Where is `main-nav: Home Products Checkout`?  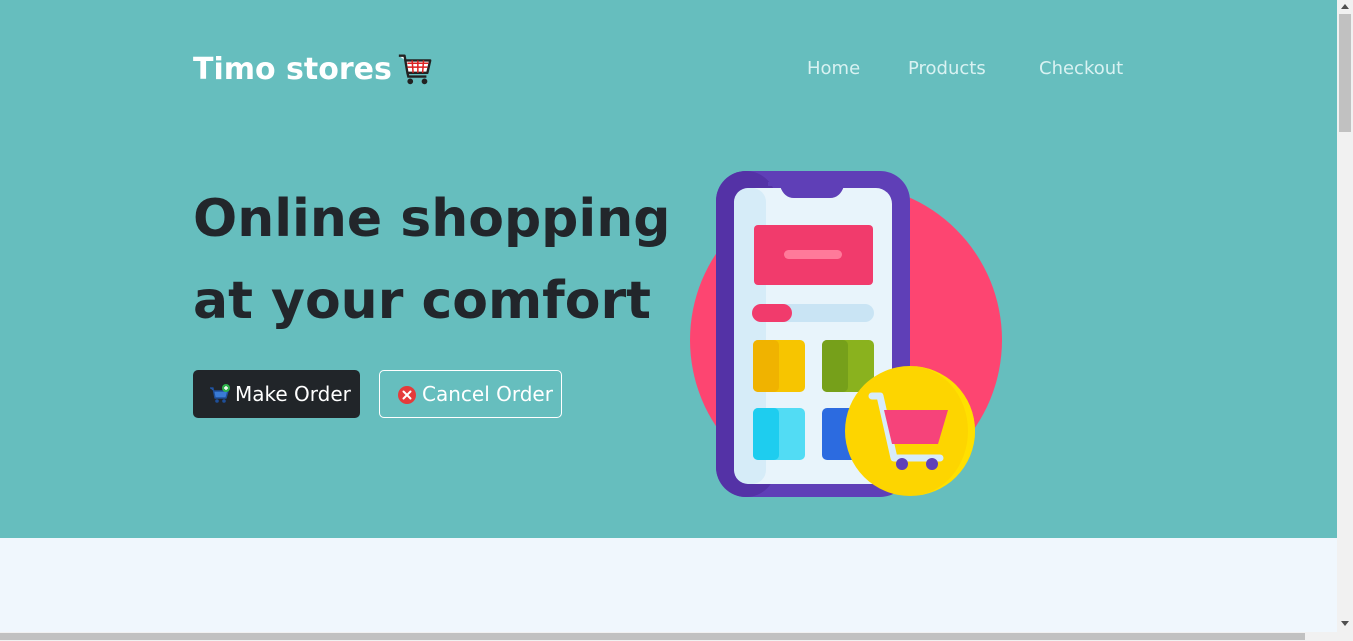
main-nav: Home Products Checkout is located at coordinates (965, 68).